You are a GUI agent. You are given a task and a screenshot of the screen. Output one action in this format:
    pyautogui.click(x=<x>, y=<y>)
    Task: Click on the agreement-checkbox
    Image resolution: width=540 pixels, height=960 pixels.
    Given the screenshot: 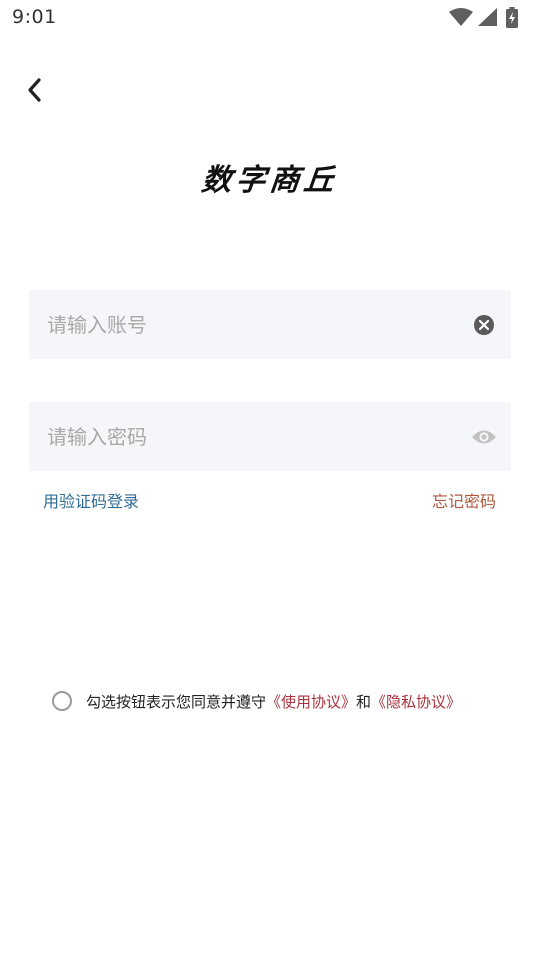 What is the action you would take?
    pyautogui.click(x=62, y=701)
    